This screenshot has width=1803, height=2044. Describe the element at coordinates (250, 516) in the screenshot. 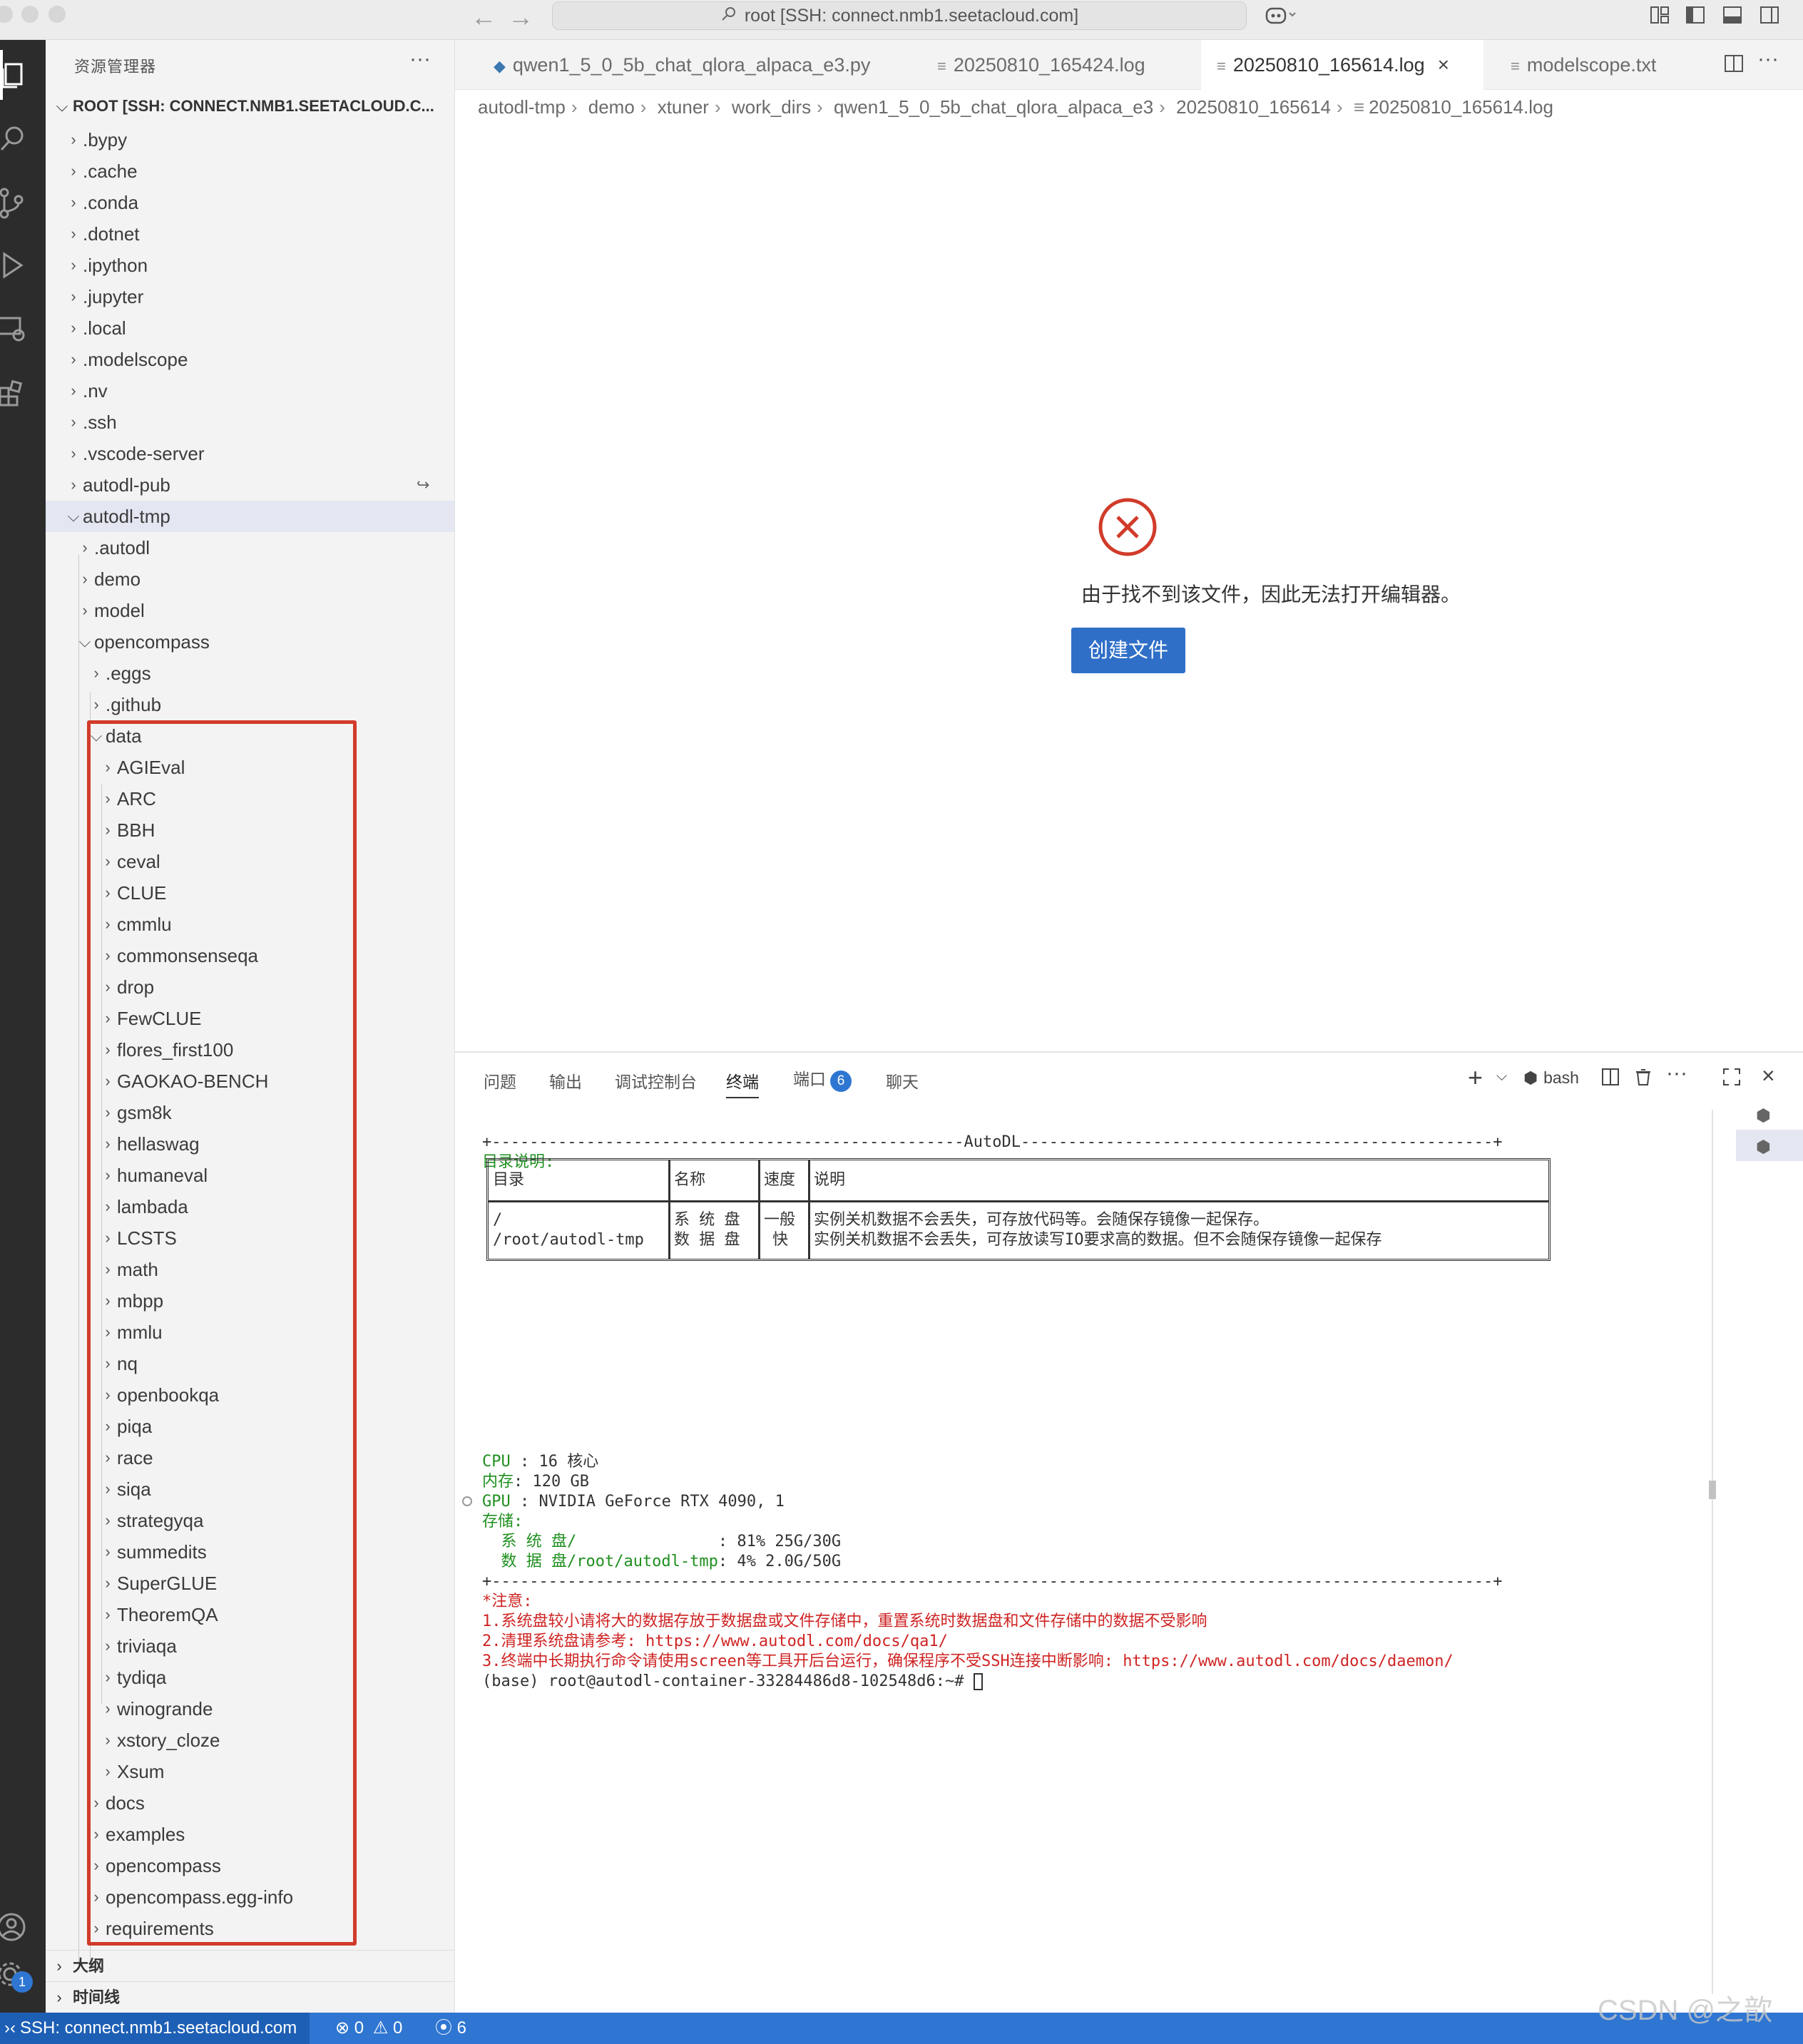

I see `tree-item: ⌵ autodl-tmp` at that location.